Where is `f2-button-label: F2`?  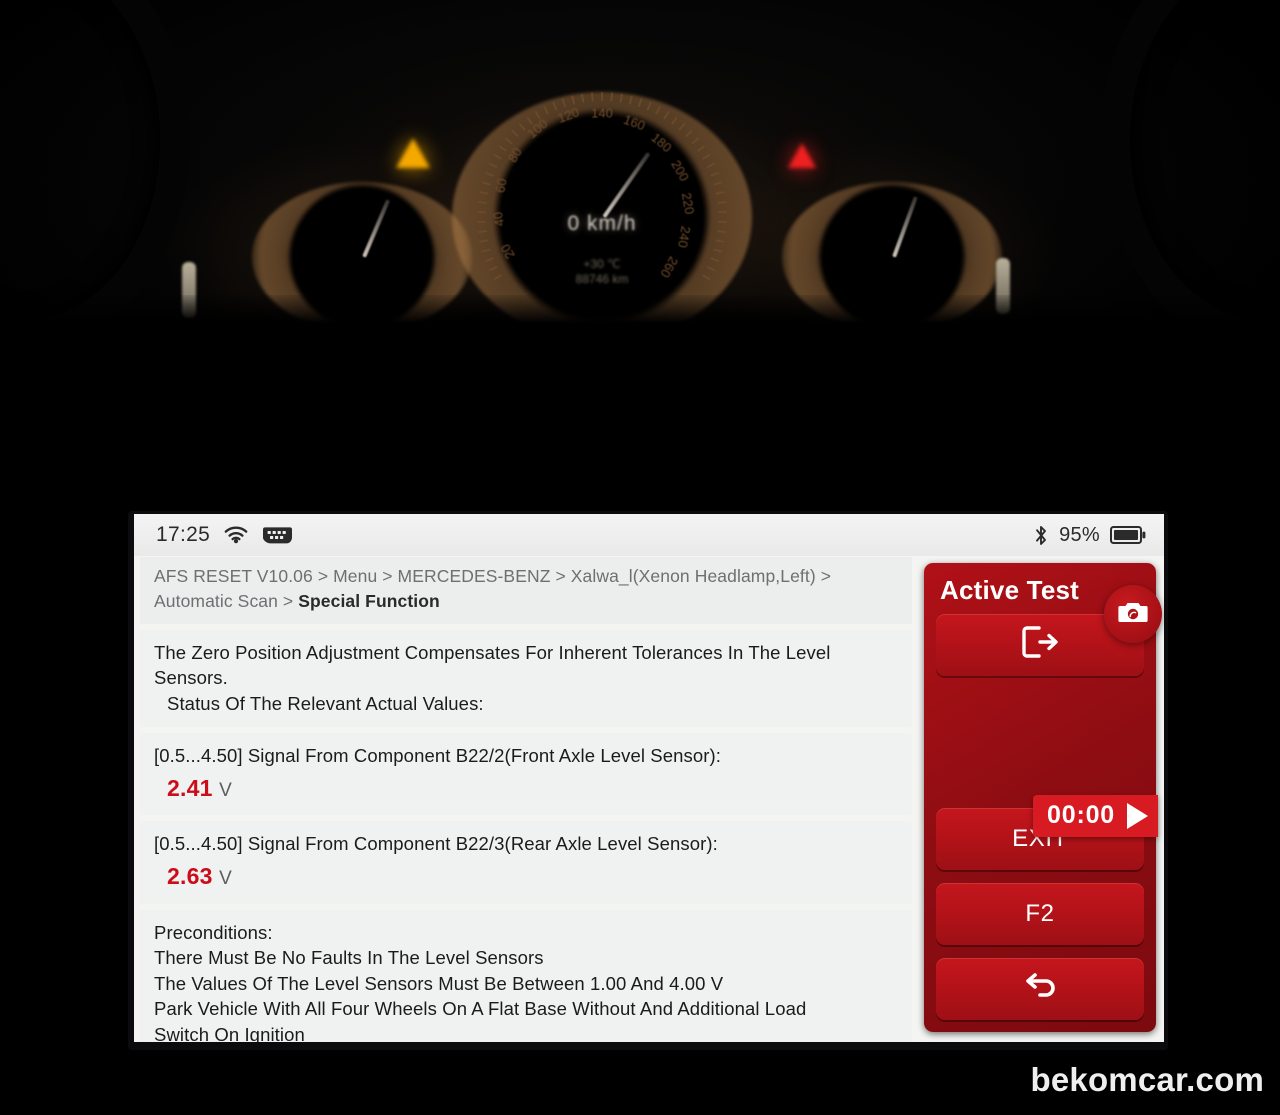
f2-button-label: F2 is located at coordinates (1040, 913).